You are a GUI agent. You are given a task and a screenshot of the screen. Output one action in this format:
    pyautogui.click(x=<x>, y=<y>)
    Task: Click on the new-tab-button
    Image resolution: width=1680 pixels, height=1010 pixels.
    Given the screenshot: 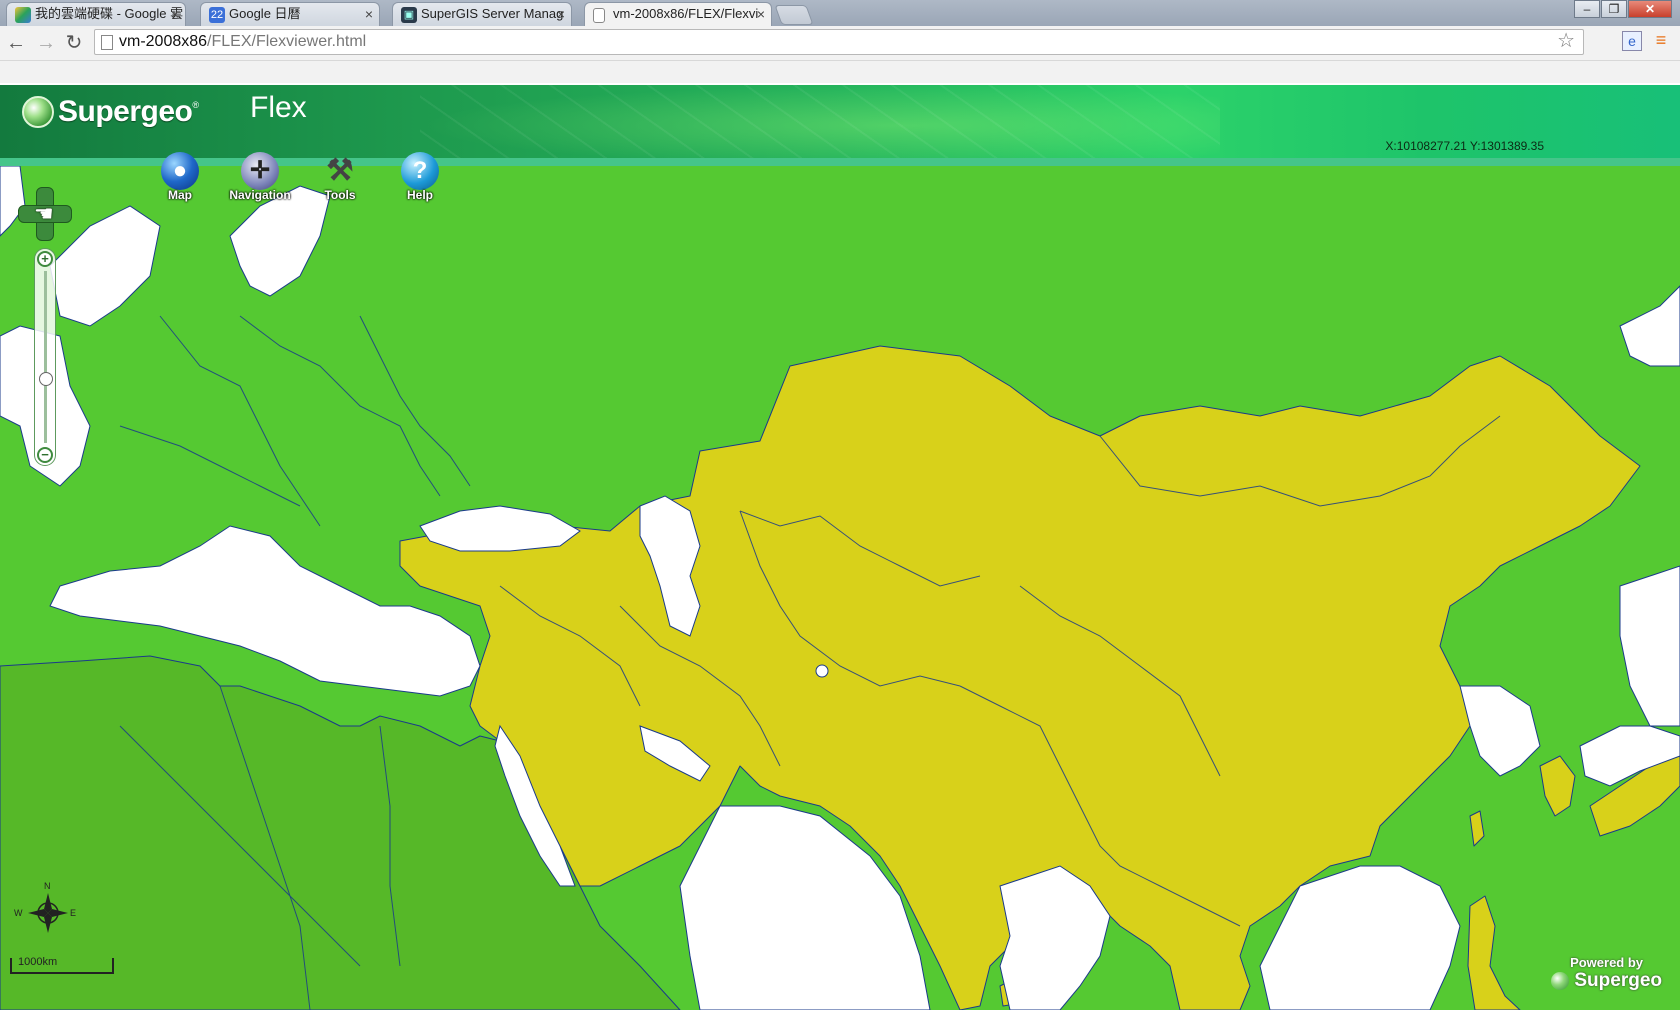 What is the action you would take?
    pyautogui.click(x=794, y=15)
    